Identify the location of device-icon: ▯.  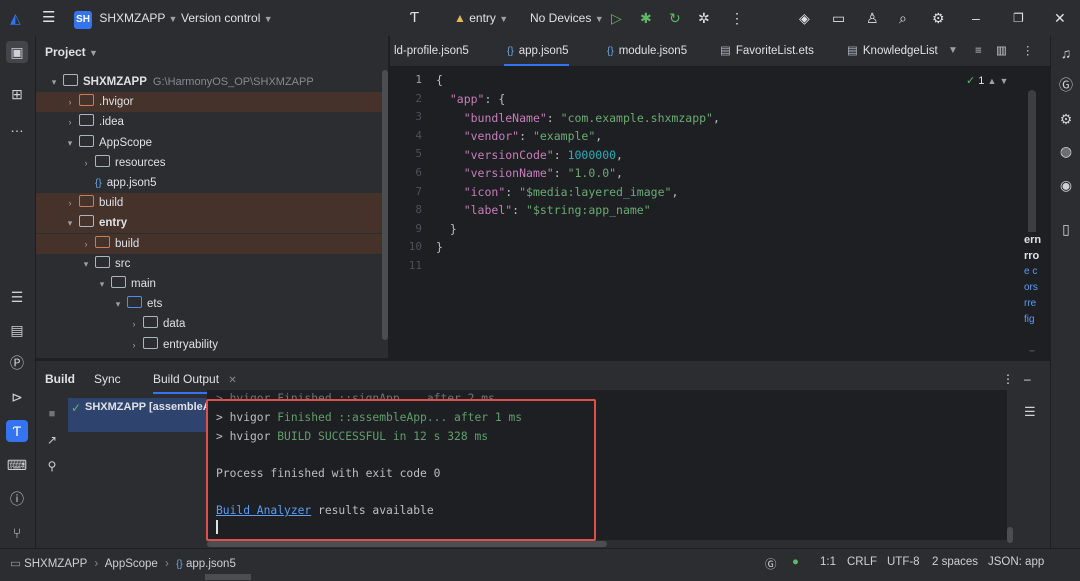
(1066, 229).